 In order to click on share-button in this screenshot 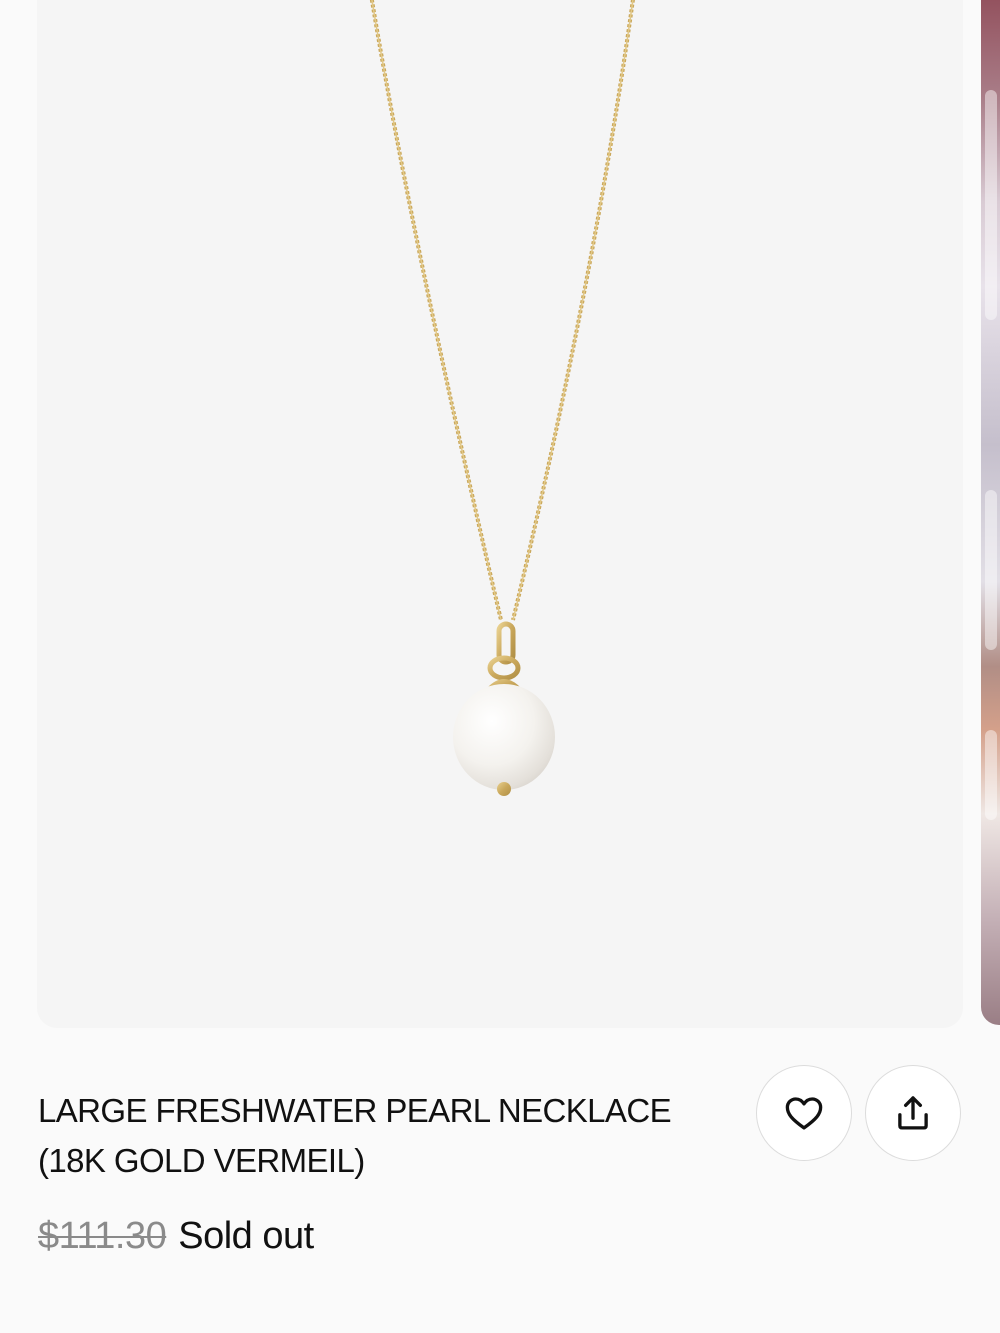, I will do `click(913, 1113)`.